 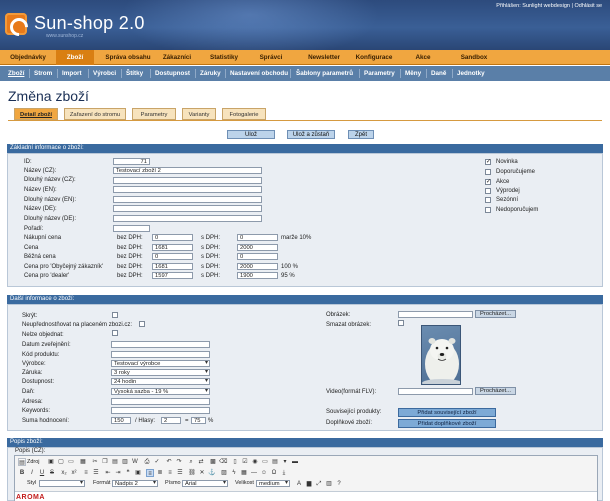 What do you see at coordinates (125, 462) in the screenshot?
I see `paste-text-icon: ▥` at bounding box center [125, 462].